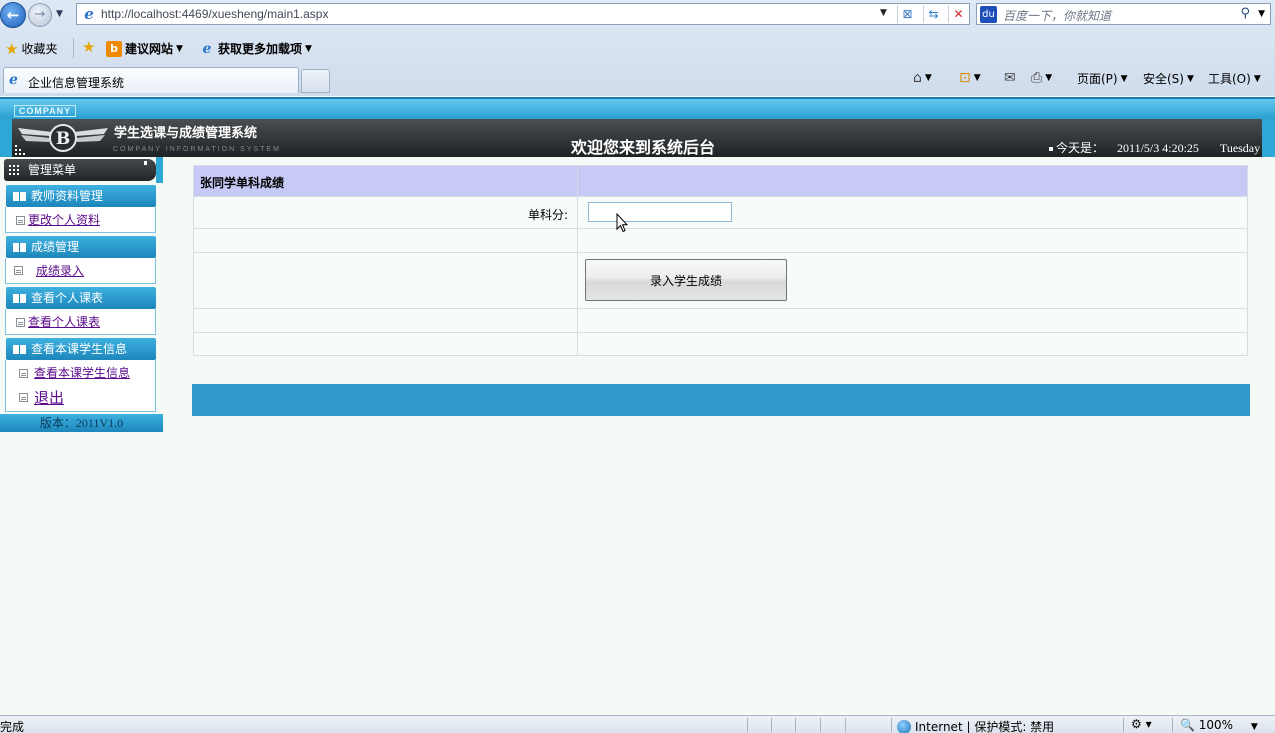 The width and height of the screenshot is (1275, 733). Describe the element at coordinates (643, 147) in the screenshot. I see `welcome-heading: 欢迎您来到系统后台` at that location.